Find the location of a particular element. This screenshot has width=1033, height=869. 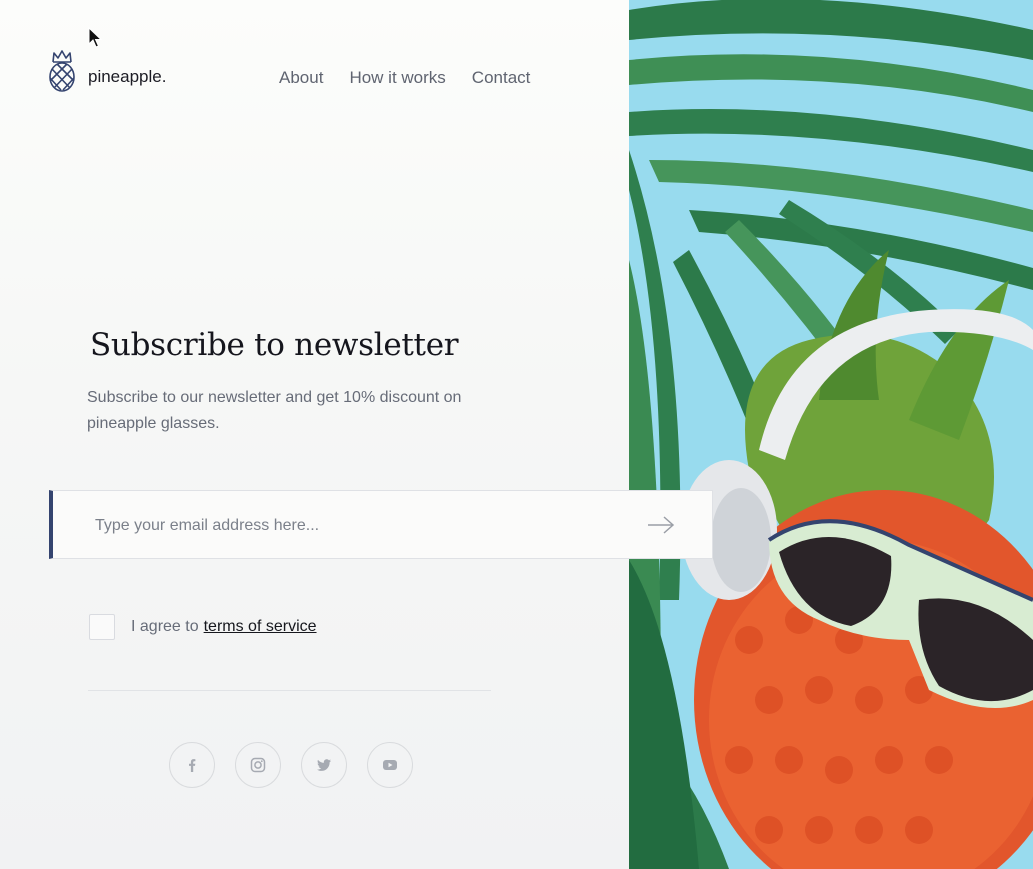

brand-name: pineapple. is located at coordinates (127, 76).